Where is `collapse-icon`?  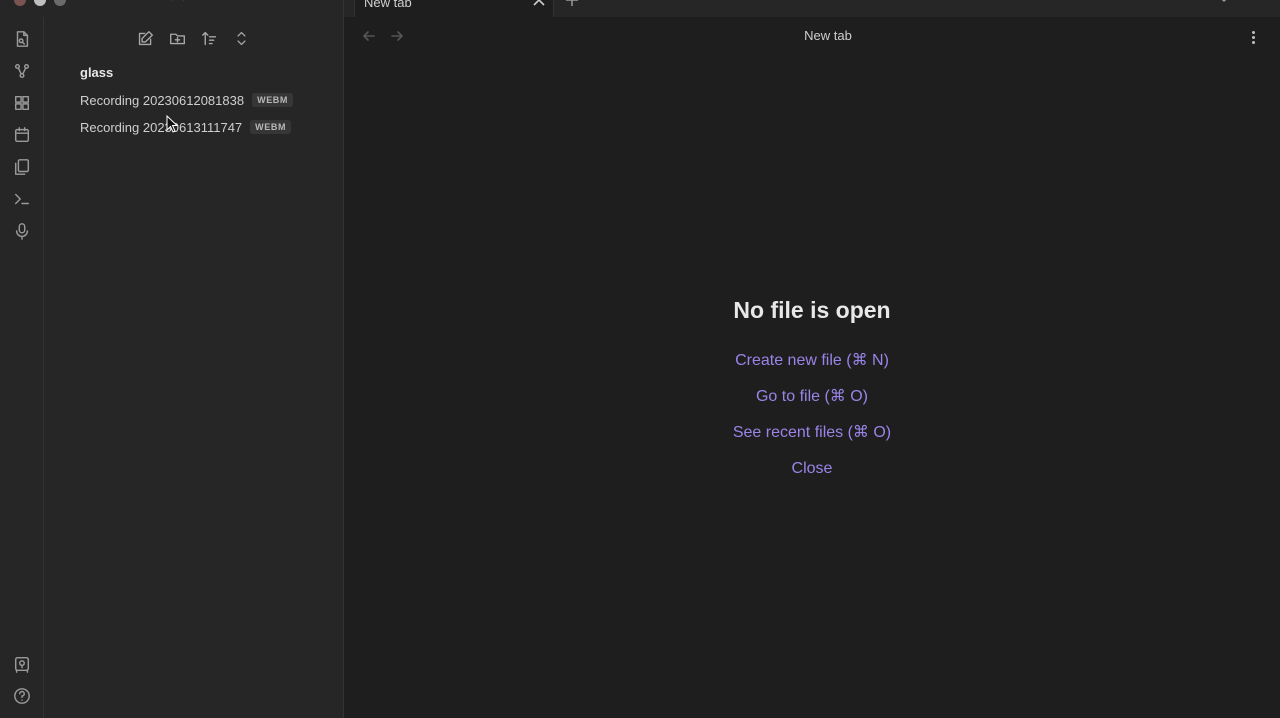
collapse-icon is located at coordinates (241, 38).